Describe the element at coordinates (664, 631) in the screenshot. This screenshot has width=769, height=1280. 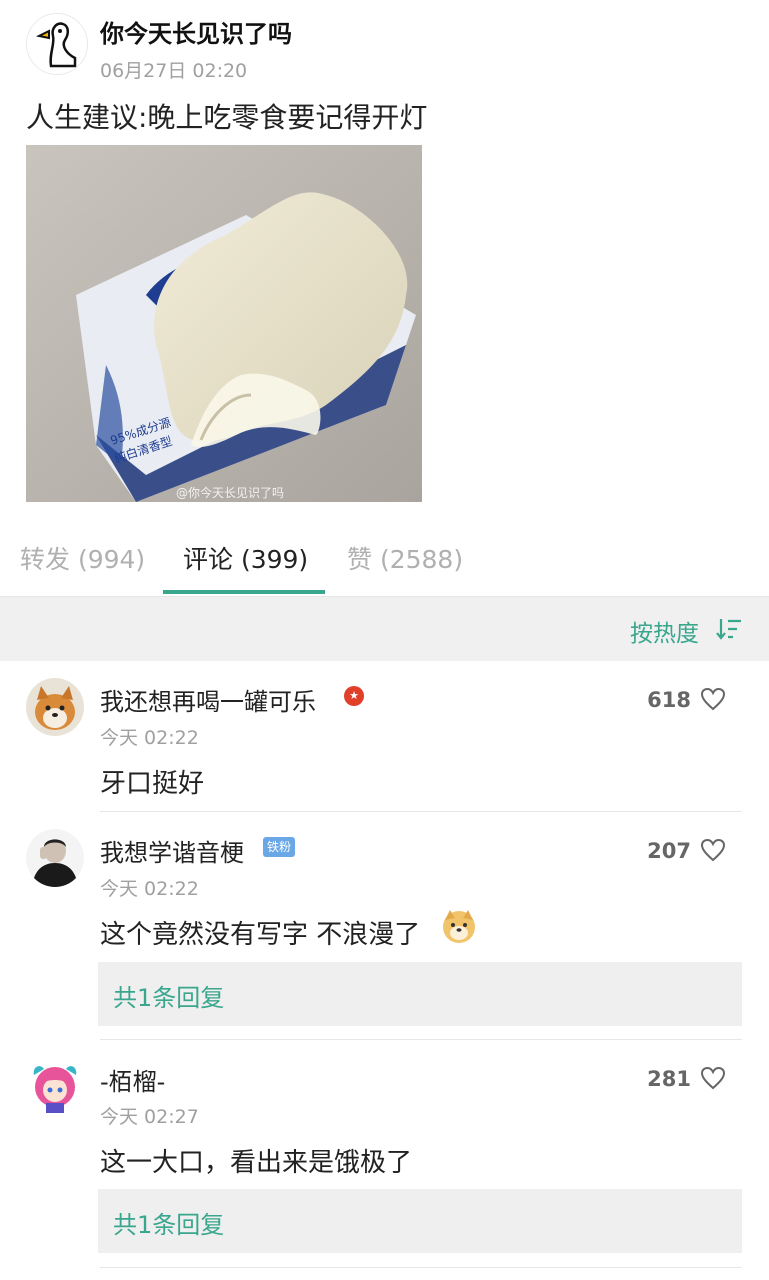
I see `sort-by-hot-button: 按热度` at that location.